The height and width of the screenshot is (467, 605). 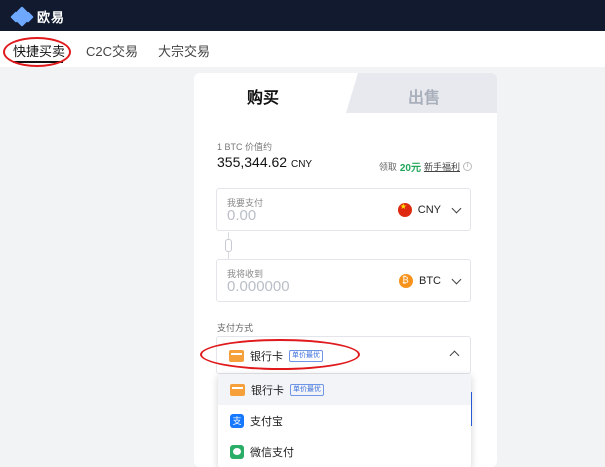 What do you see at coordinates (228, 245) in the screenshot?
I see `connector-knob` at bounding box center [228, 245].